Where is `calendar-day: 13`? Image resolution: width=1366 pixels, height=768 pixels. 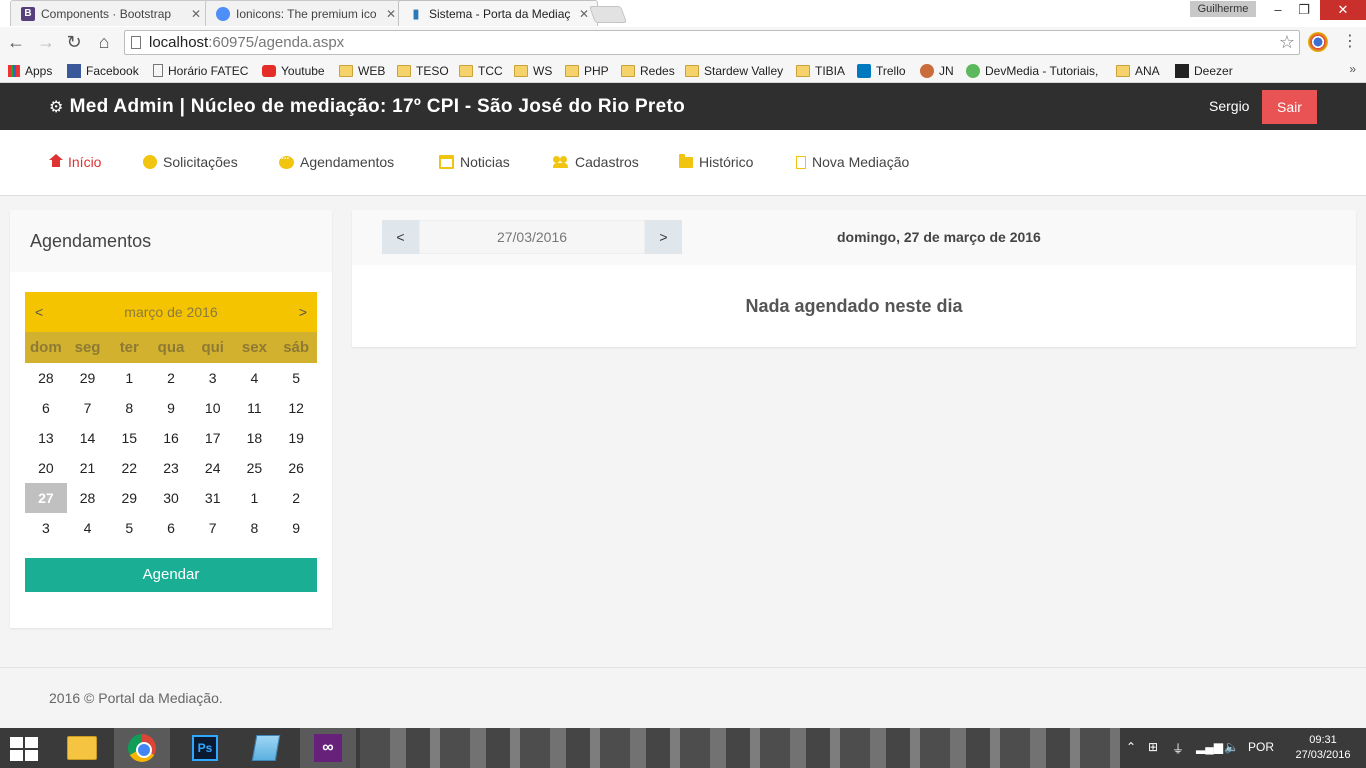
calendar-day: 13 is located at coordinates (46, 438).